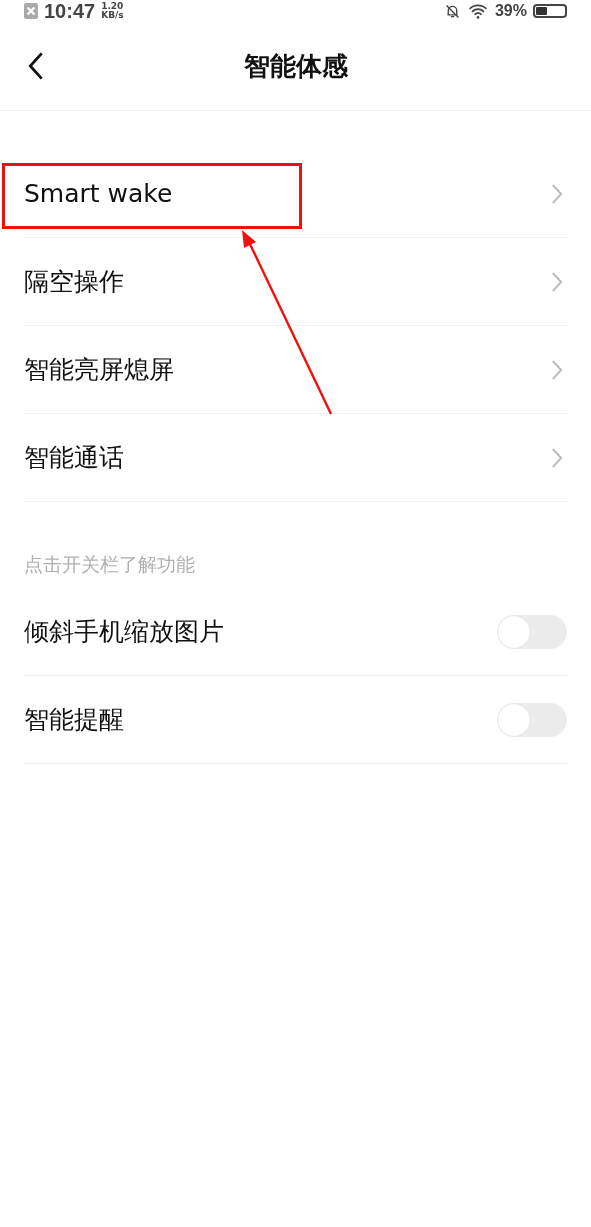  Describe the element at coordinates (99, 370) in the screenshot. I see `row-label: 智能亮屏熄屏` at that location.